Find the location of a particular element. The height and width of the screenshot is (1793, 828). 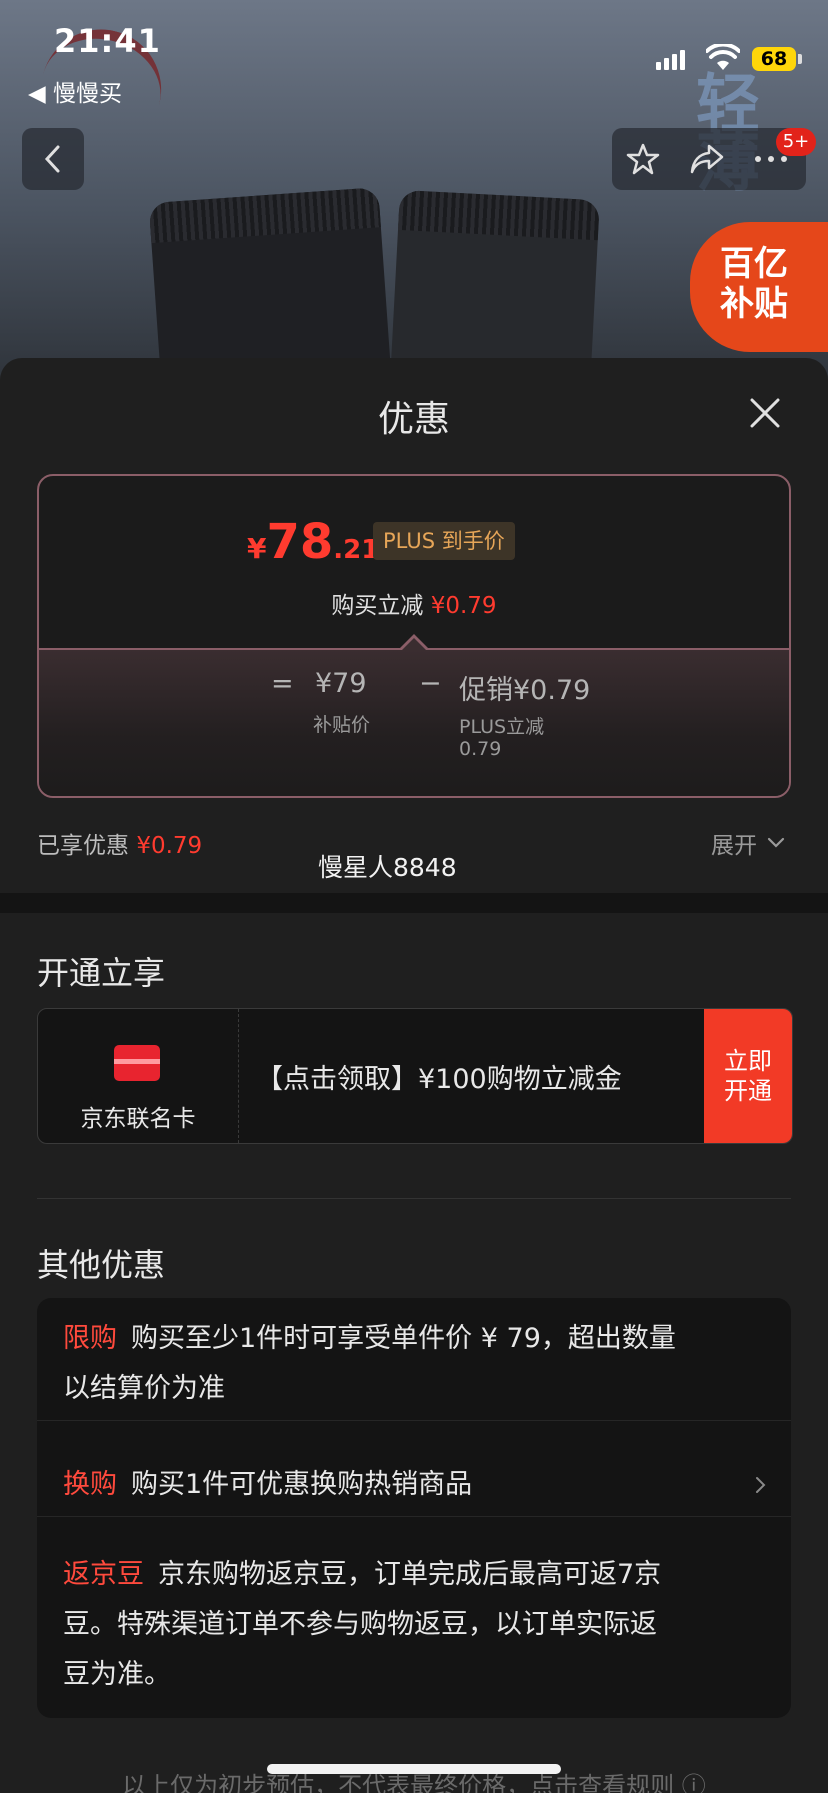

instant-discount-label: 购买立减 is located at coordinates (377, 606).